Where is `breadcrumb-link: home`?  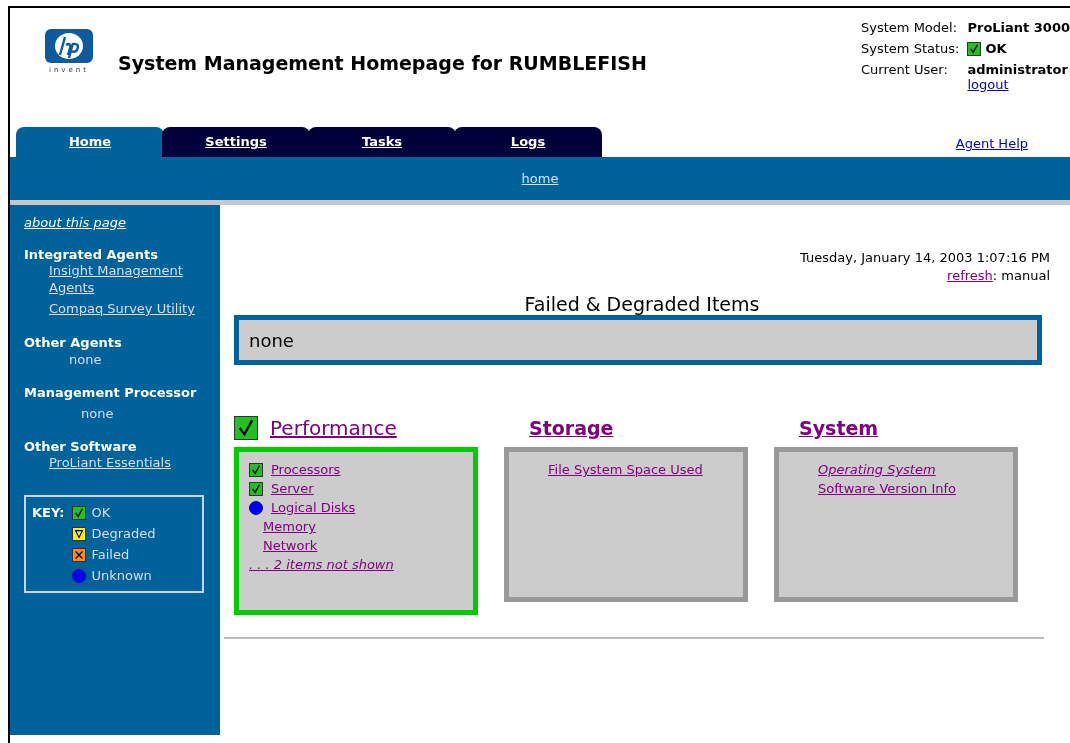 breadcrumb-link: home is located at coordinates (540, 178).